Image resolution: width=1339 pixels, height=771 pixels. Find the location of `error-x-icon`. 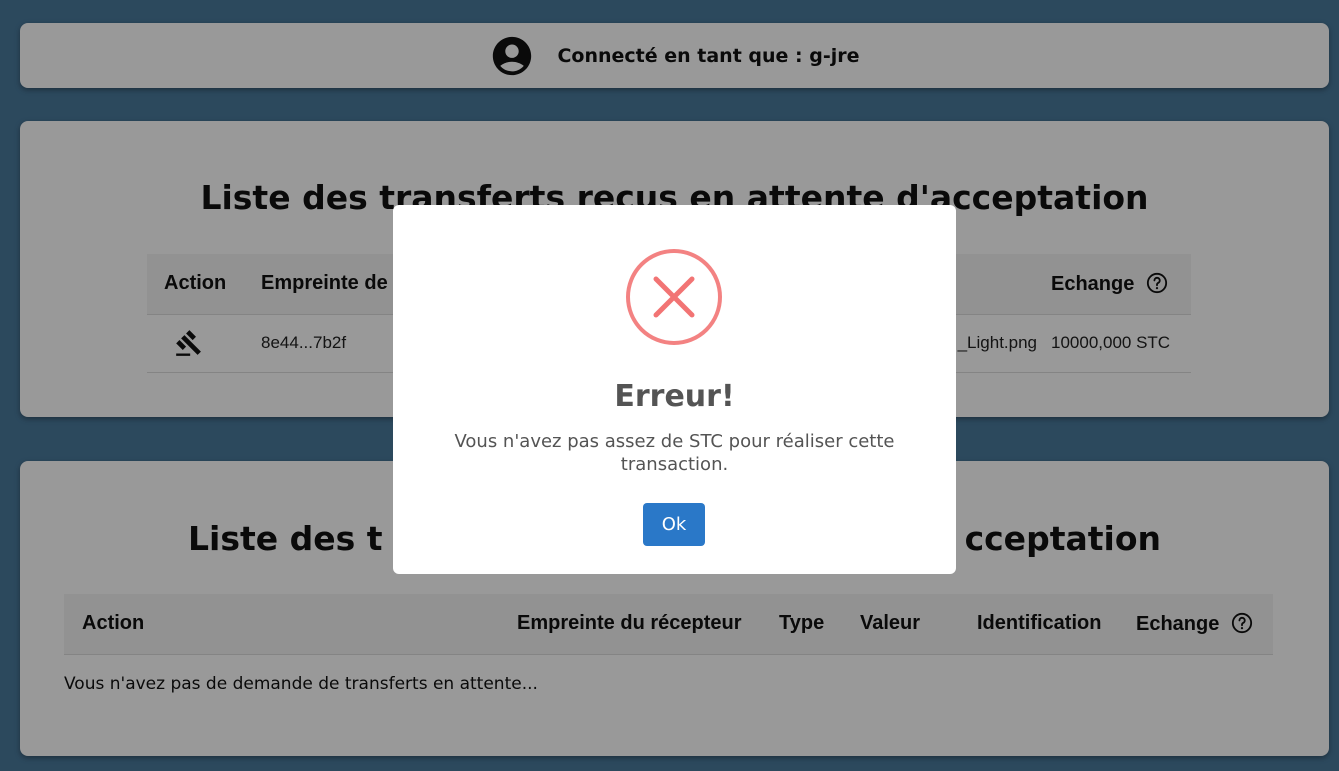

error-x-icon is located at coordinates (674, 297).